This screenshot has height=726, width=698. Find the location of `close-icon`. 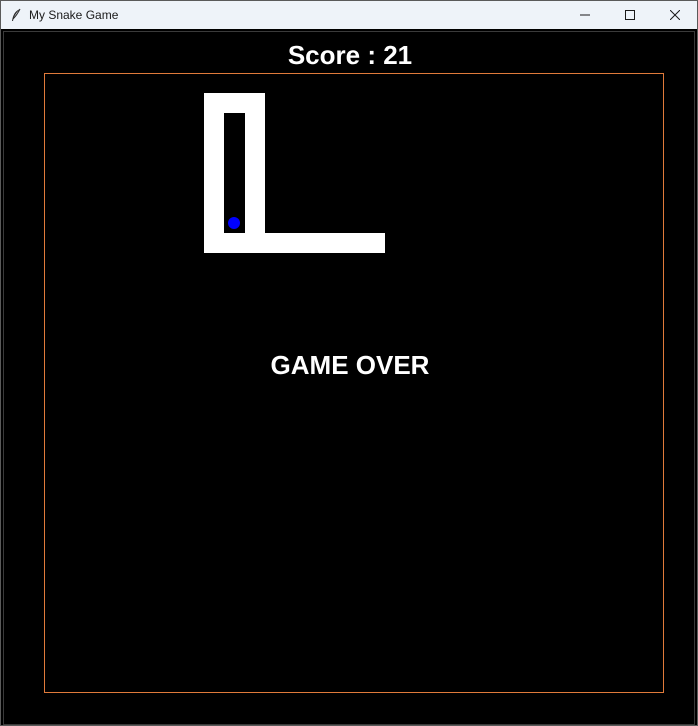

close-icon is located at coordinates (674, 15).